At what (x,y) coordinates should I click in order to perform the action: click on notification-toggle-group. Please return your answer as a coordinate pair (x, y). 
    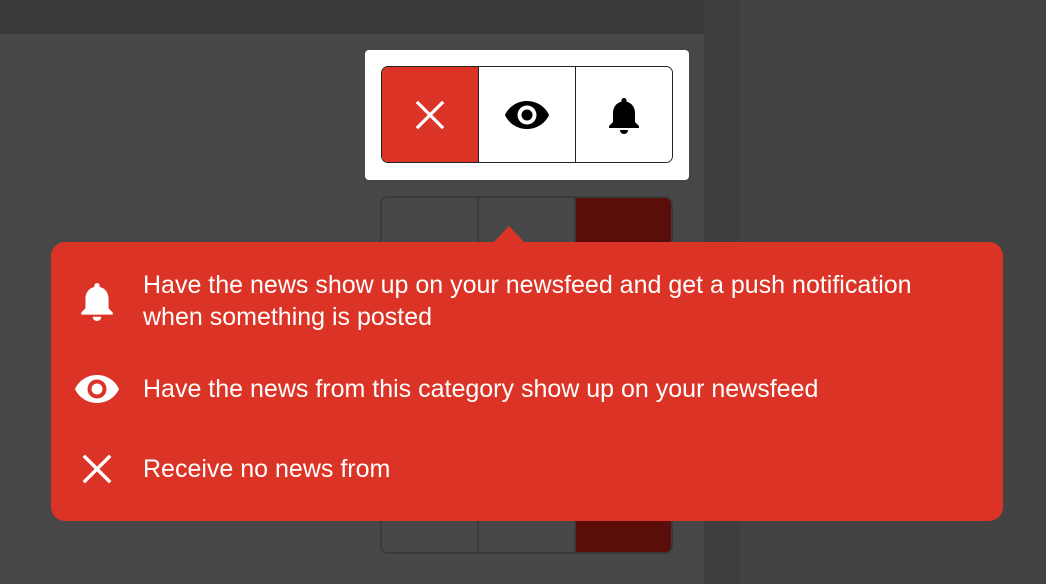
    Looking at the image, I should click on (527, 114).